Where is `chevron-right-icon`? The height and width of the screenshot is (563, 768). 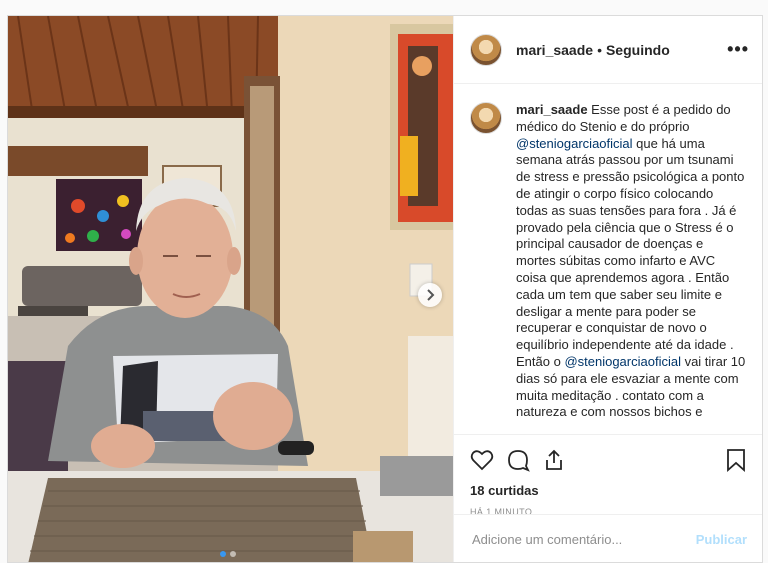
chevron-right-icon is located at coordinates (431, 295).